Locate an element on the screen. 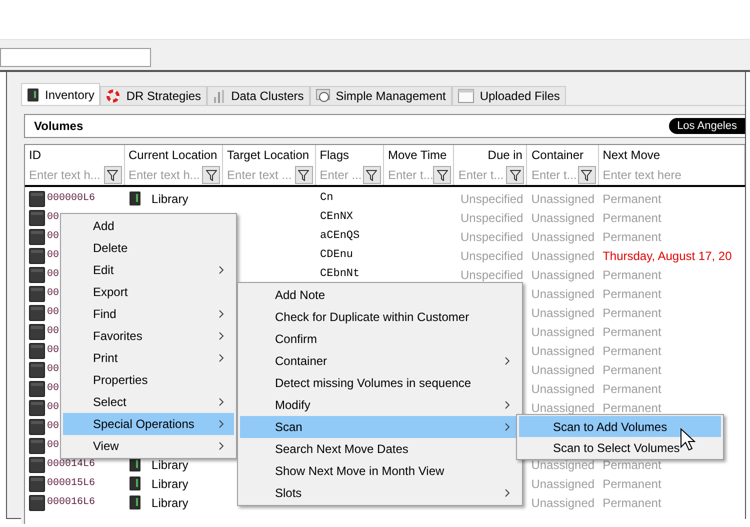 The height and width of the screenshot is (527, 750). menu-item: Add Note is located at coordinates (380, 295).